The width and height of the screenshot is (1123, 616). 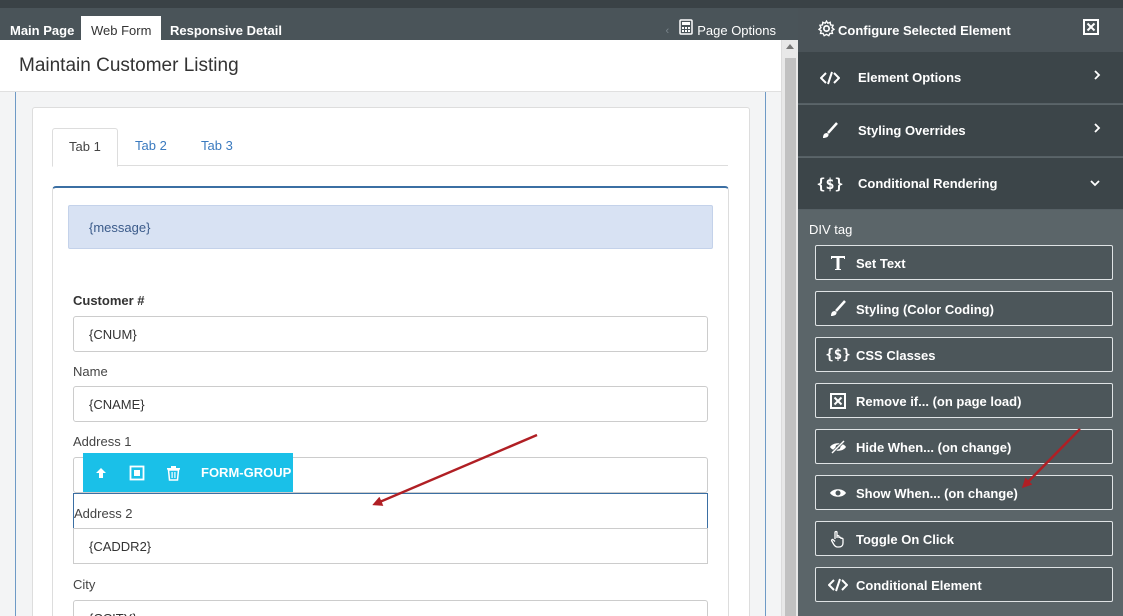 I want to click on option-label: Set Text, so click(x=881, y=263).